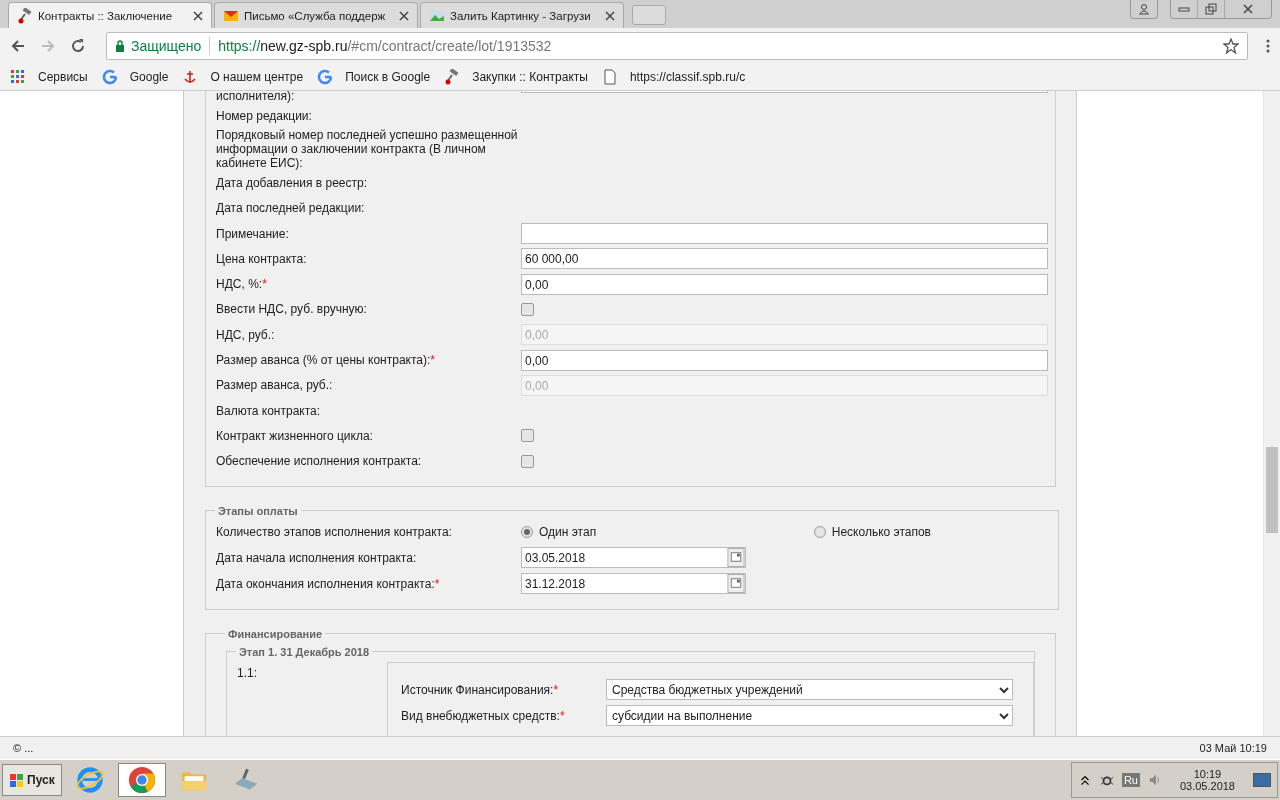 The width and height of the screenshot is (1280, 800). Describe the element at coordinates (334, 531) in the screenshot. I see `field-label: Количество этапов исполнения контракта:` at that location.